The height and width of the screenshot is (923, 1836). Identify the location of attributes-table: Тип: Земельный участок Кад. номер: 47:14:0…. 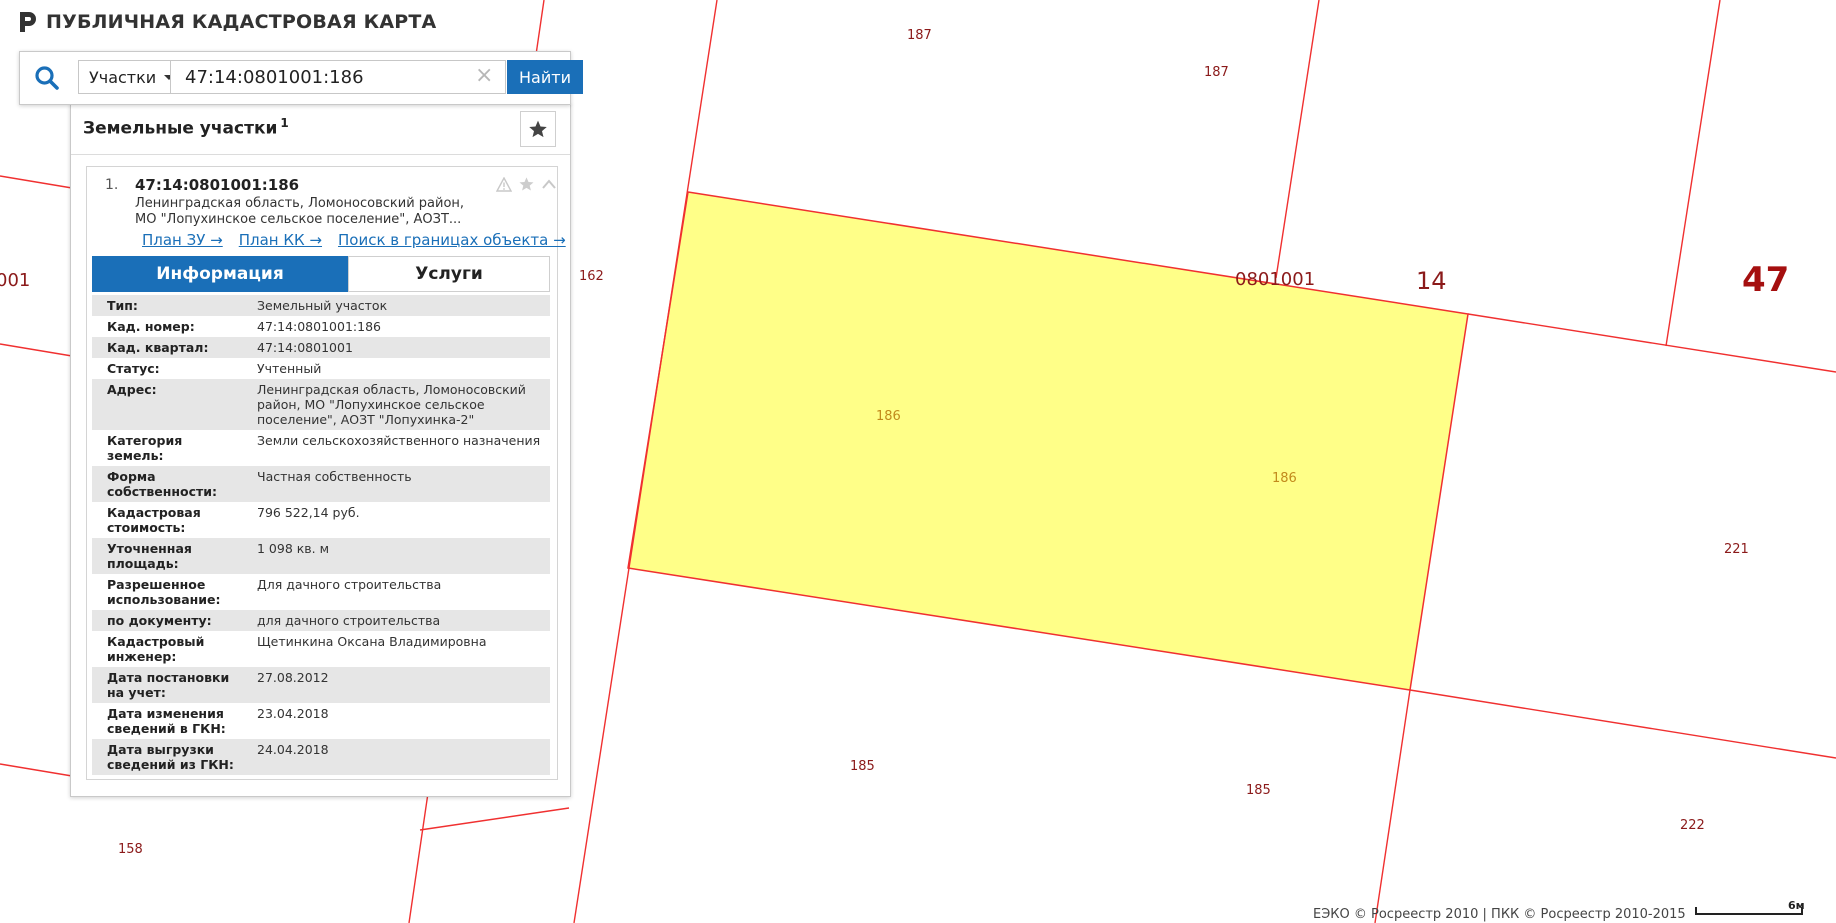
(321, 535).